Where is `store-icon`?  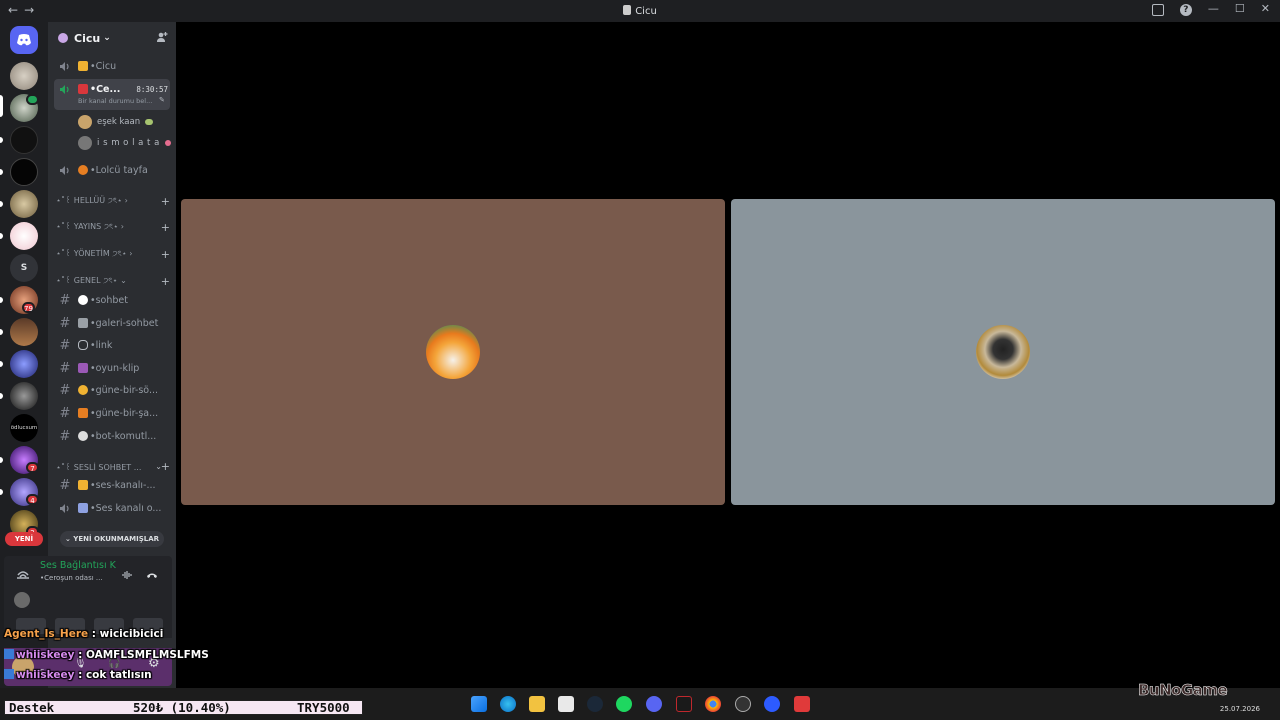 store-icon is located at coordinates (566, 704).